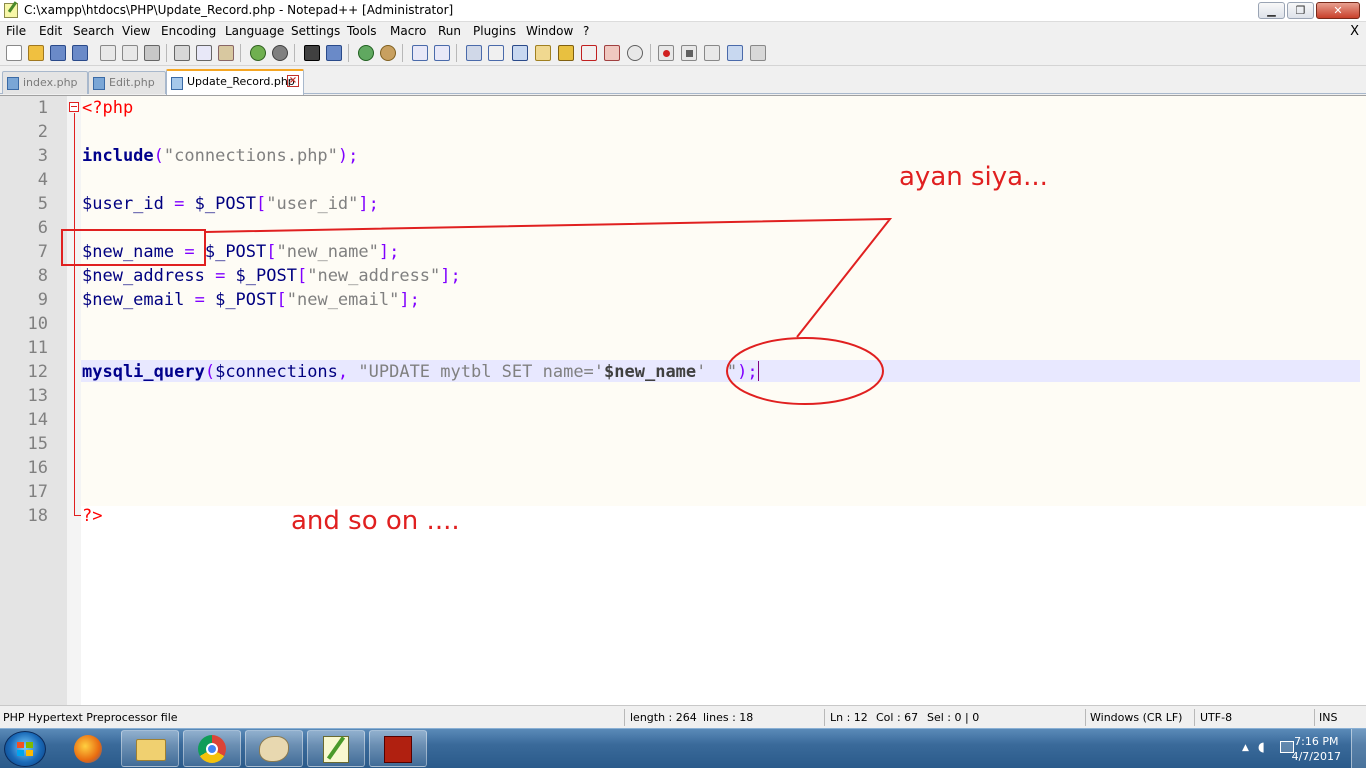  Describe the element at coordinates (758, 371) in the screenshot. I see `text-caret` at that location.